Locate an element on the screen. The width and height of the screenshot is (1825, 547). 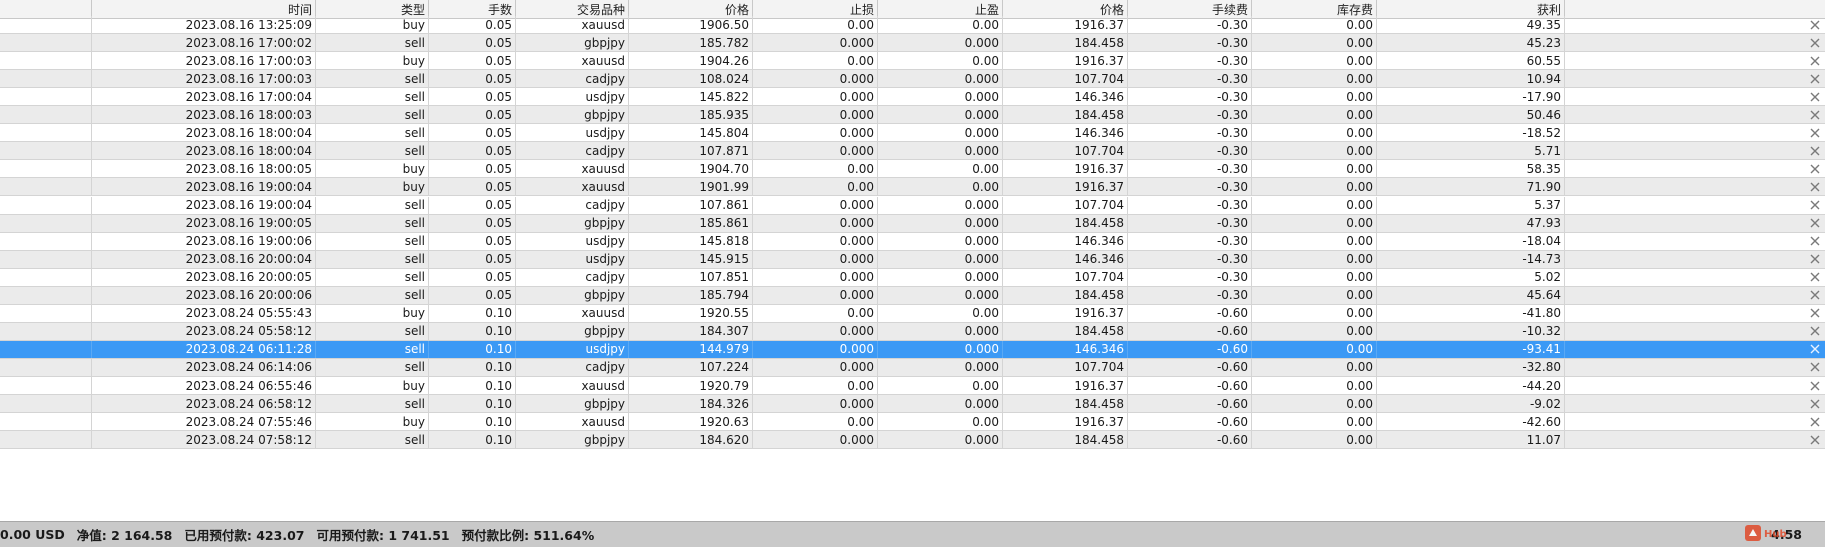
cell-price_open: 1906.50 is located at coordinates (691, 24).